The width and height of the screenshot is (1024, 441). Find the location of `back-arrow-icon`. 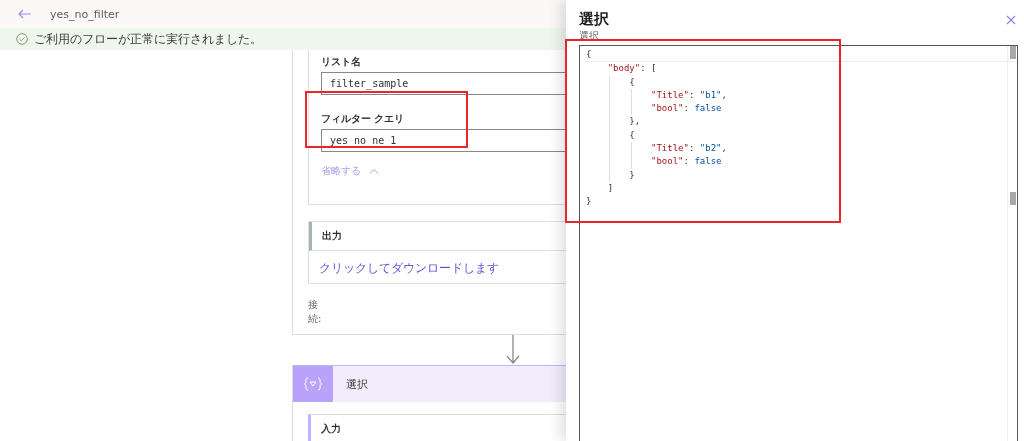

back-arrow-icon is located at coordinates (25, 14).